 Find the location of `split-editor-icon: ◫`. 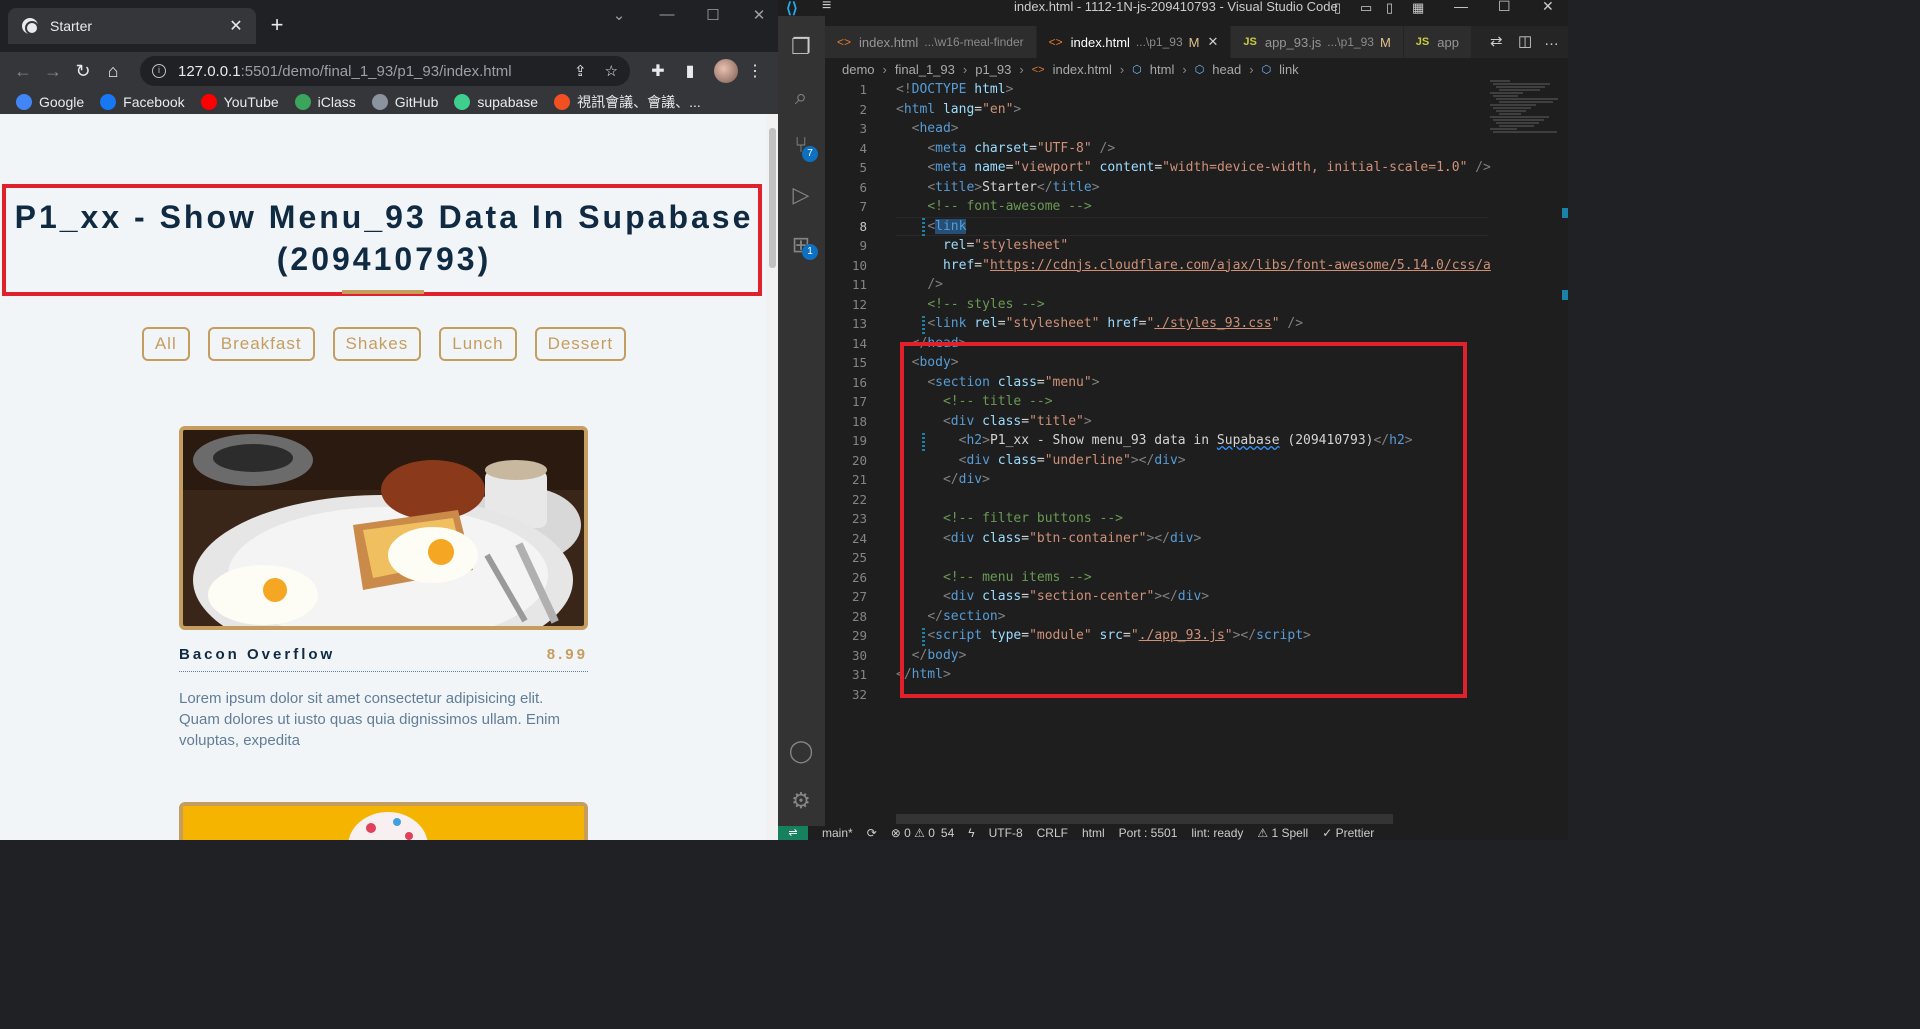

split-editor-icon: ◫ is located at coordinates (1525, 41).